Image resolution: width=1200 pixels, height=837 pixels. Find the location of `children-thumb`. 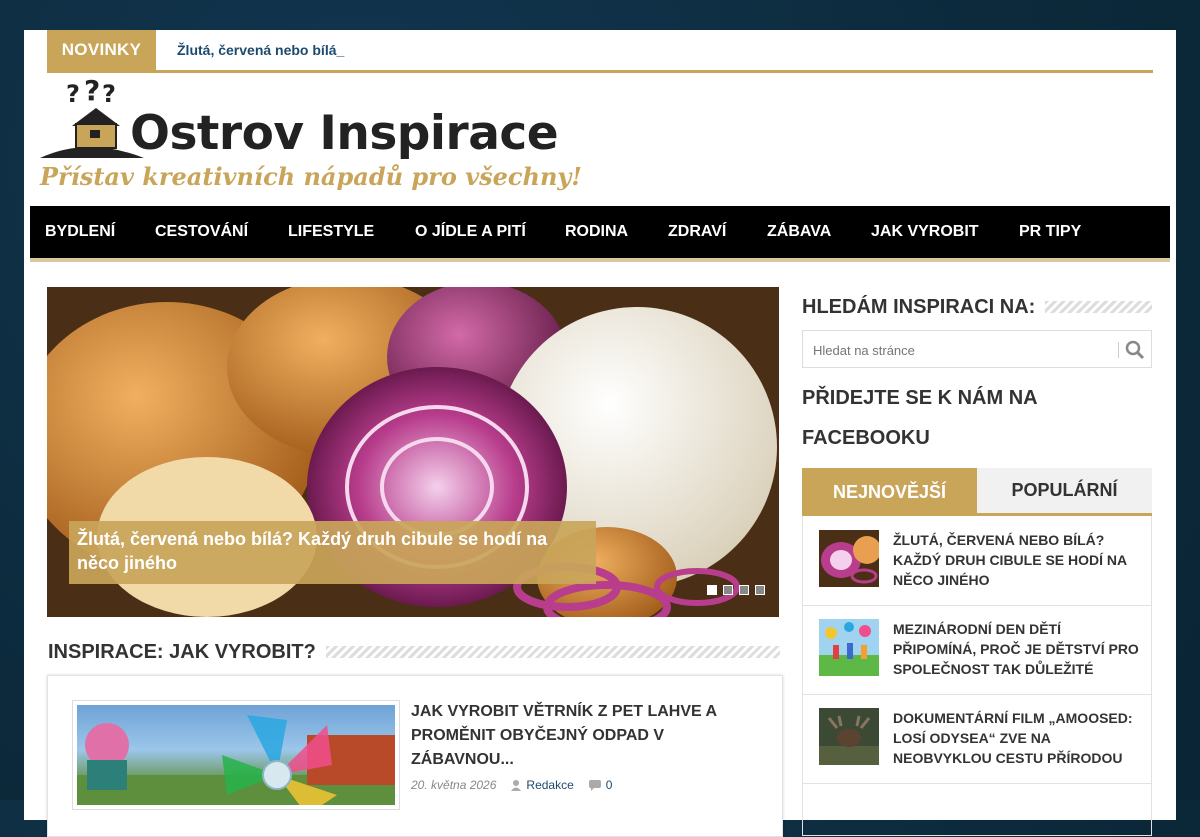

children-thumb is located at coordinates (849, 647).